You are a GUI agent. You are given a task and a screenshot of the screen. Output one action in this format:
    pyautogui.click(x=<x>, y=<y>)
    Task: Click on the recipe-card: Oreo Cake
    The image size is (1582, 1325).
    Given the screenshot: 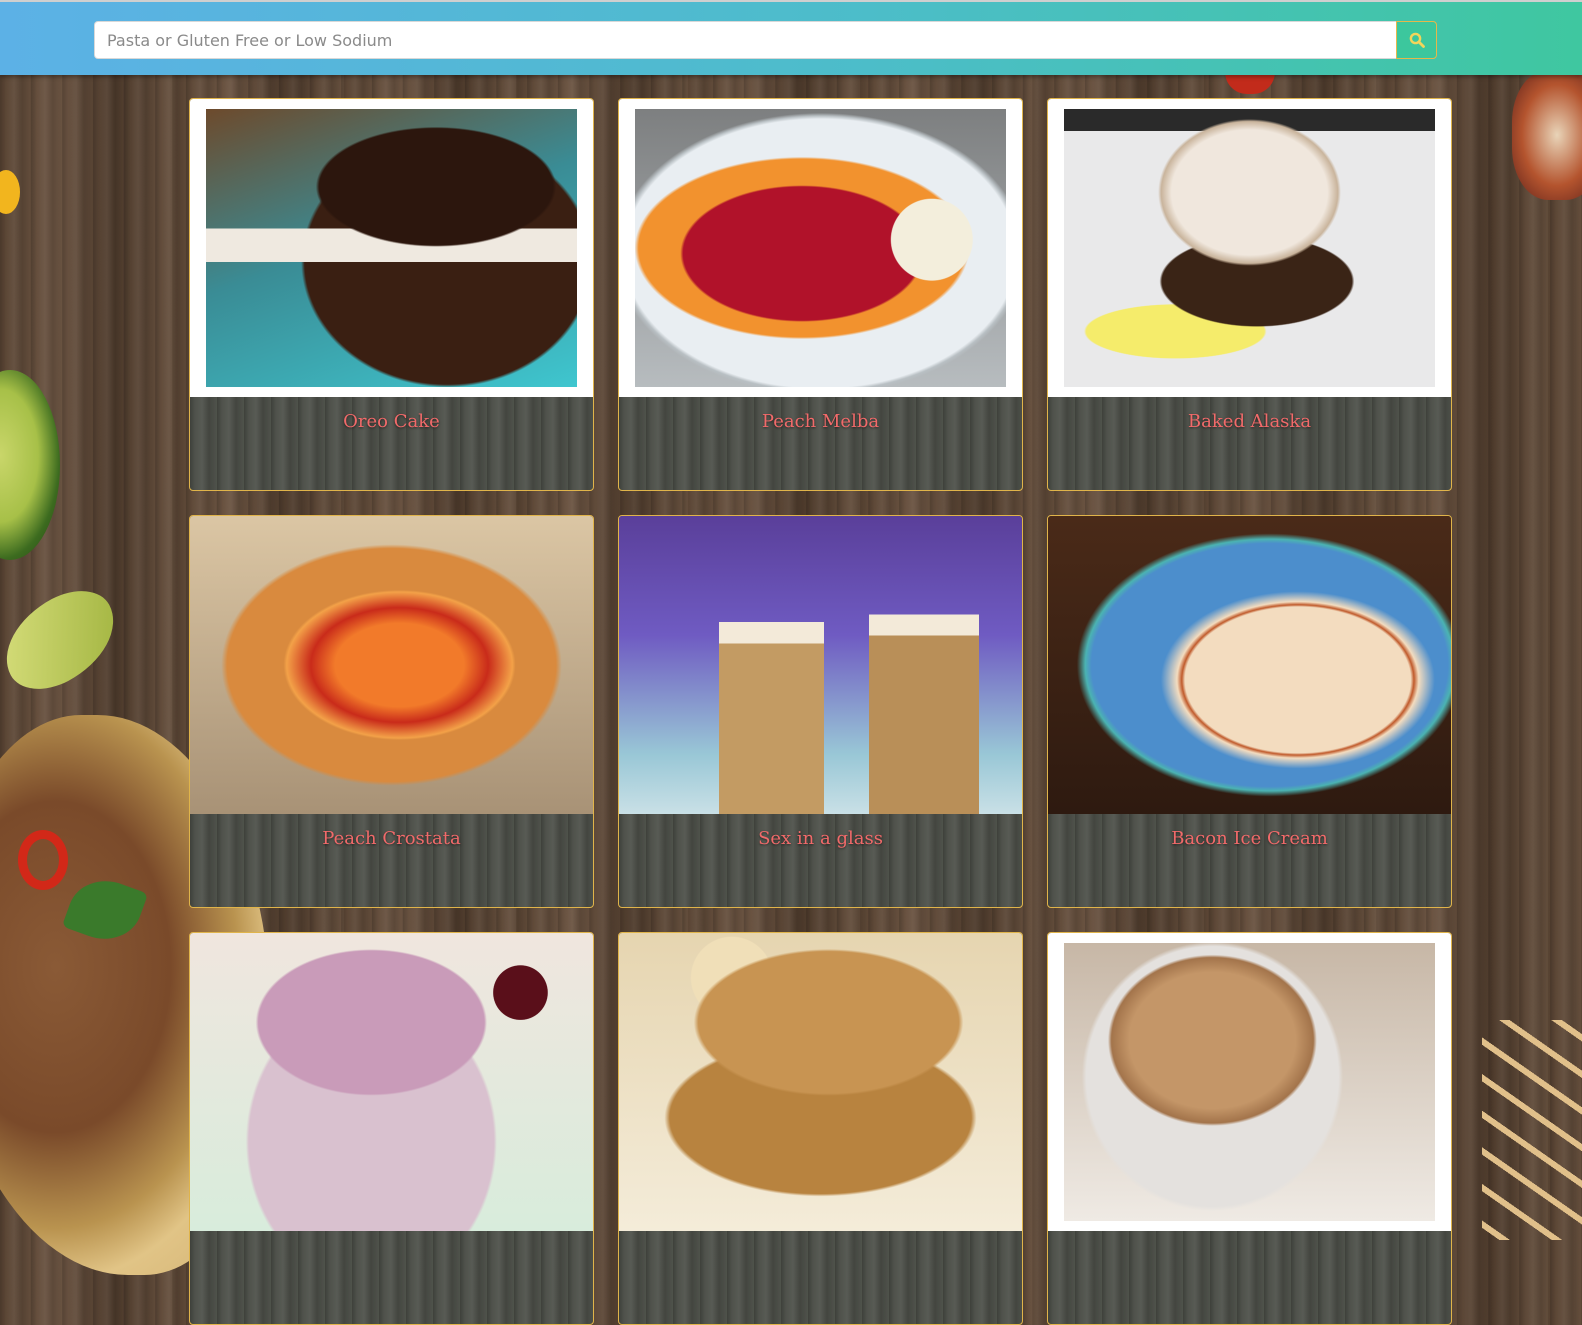 What is the action you would take?
    pyautogui.click(x=391, y=294)
    